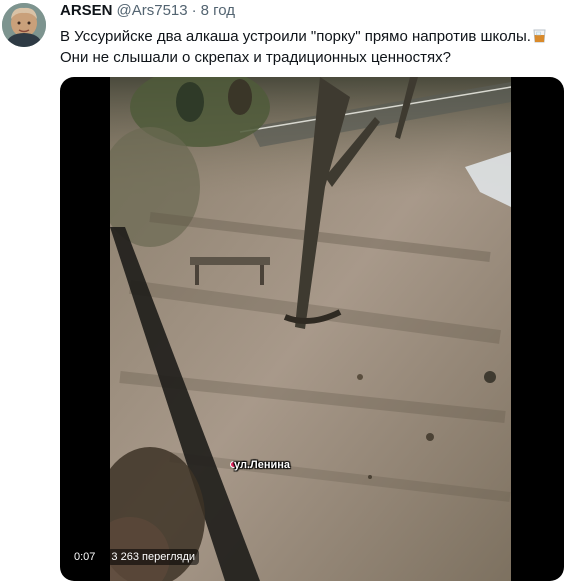  I want to click on tweet-header: ARSEN @Ars7513 · 8 год, so click(147, 12).